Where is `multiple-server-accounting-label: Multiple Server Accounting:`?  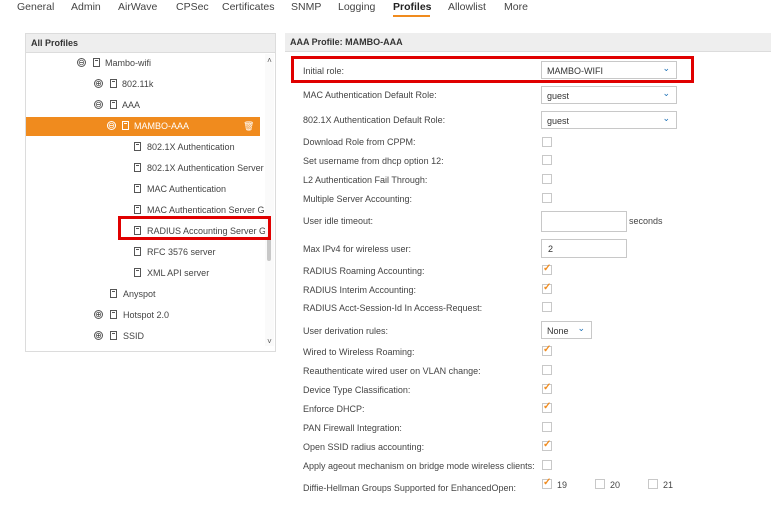
multiple-server-accounting-label: Multiple Server Accounting: is located at coordinates (358, 199).